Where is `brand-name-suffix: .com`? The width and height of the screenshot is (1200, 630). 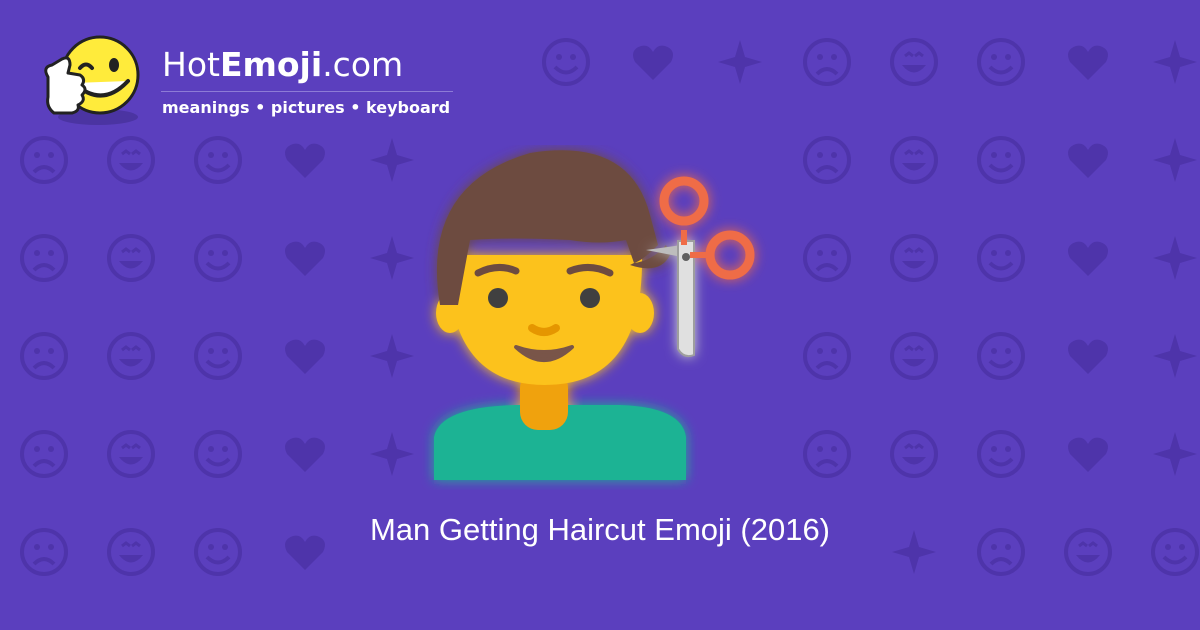 brand-name-suffix: .com is located at coordinates (363, 64).